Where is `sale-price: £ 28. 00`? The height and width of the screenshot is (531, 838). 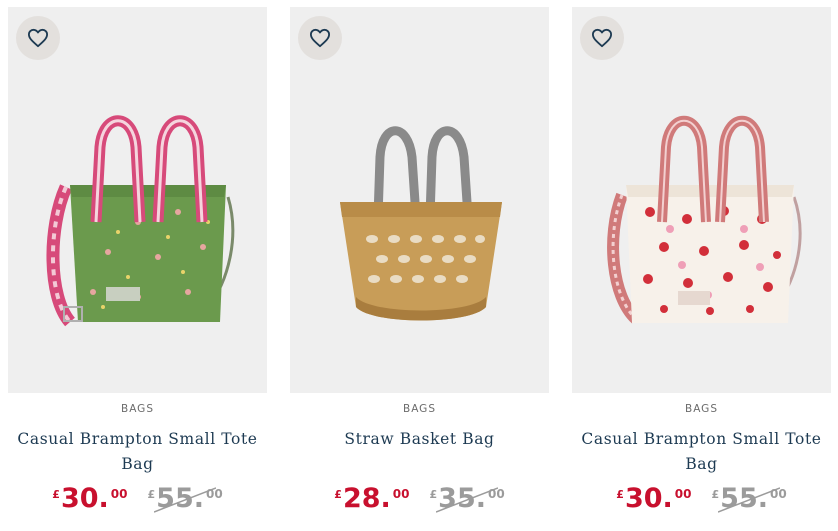
sale-price: £ 28. 00 is located at coordinates (371, 499).